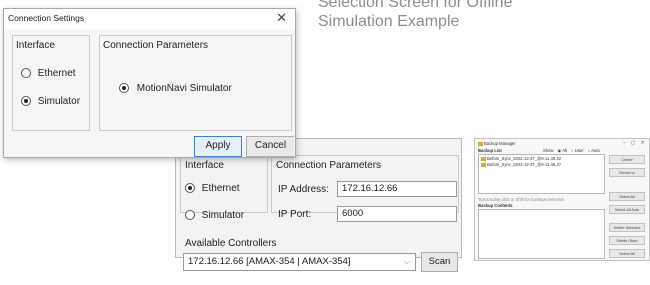 This screenshot has width=650, height=285. What do you see at coordinates (149, 19) in the screenshot?
I see `dialog-titlebar: Connection Settings ✕` at bounding box center [149, 19].